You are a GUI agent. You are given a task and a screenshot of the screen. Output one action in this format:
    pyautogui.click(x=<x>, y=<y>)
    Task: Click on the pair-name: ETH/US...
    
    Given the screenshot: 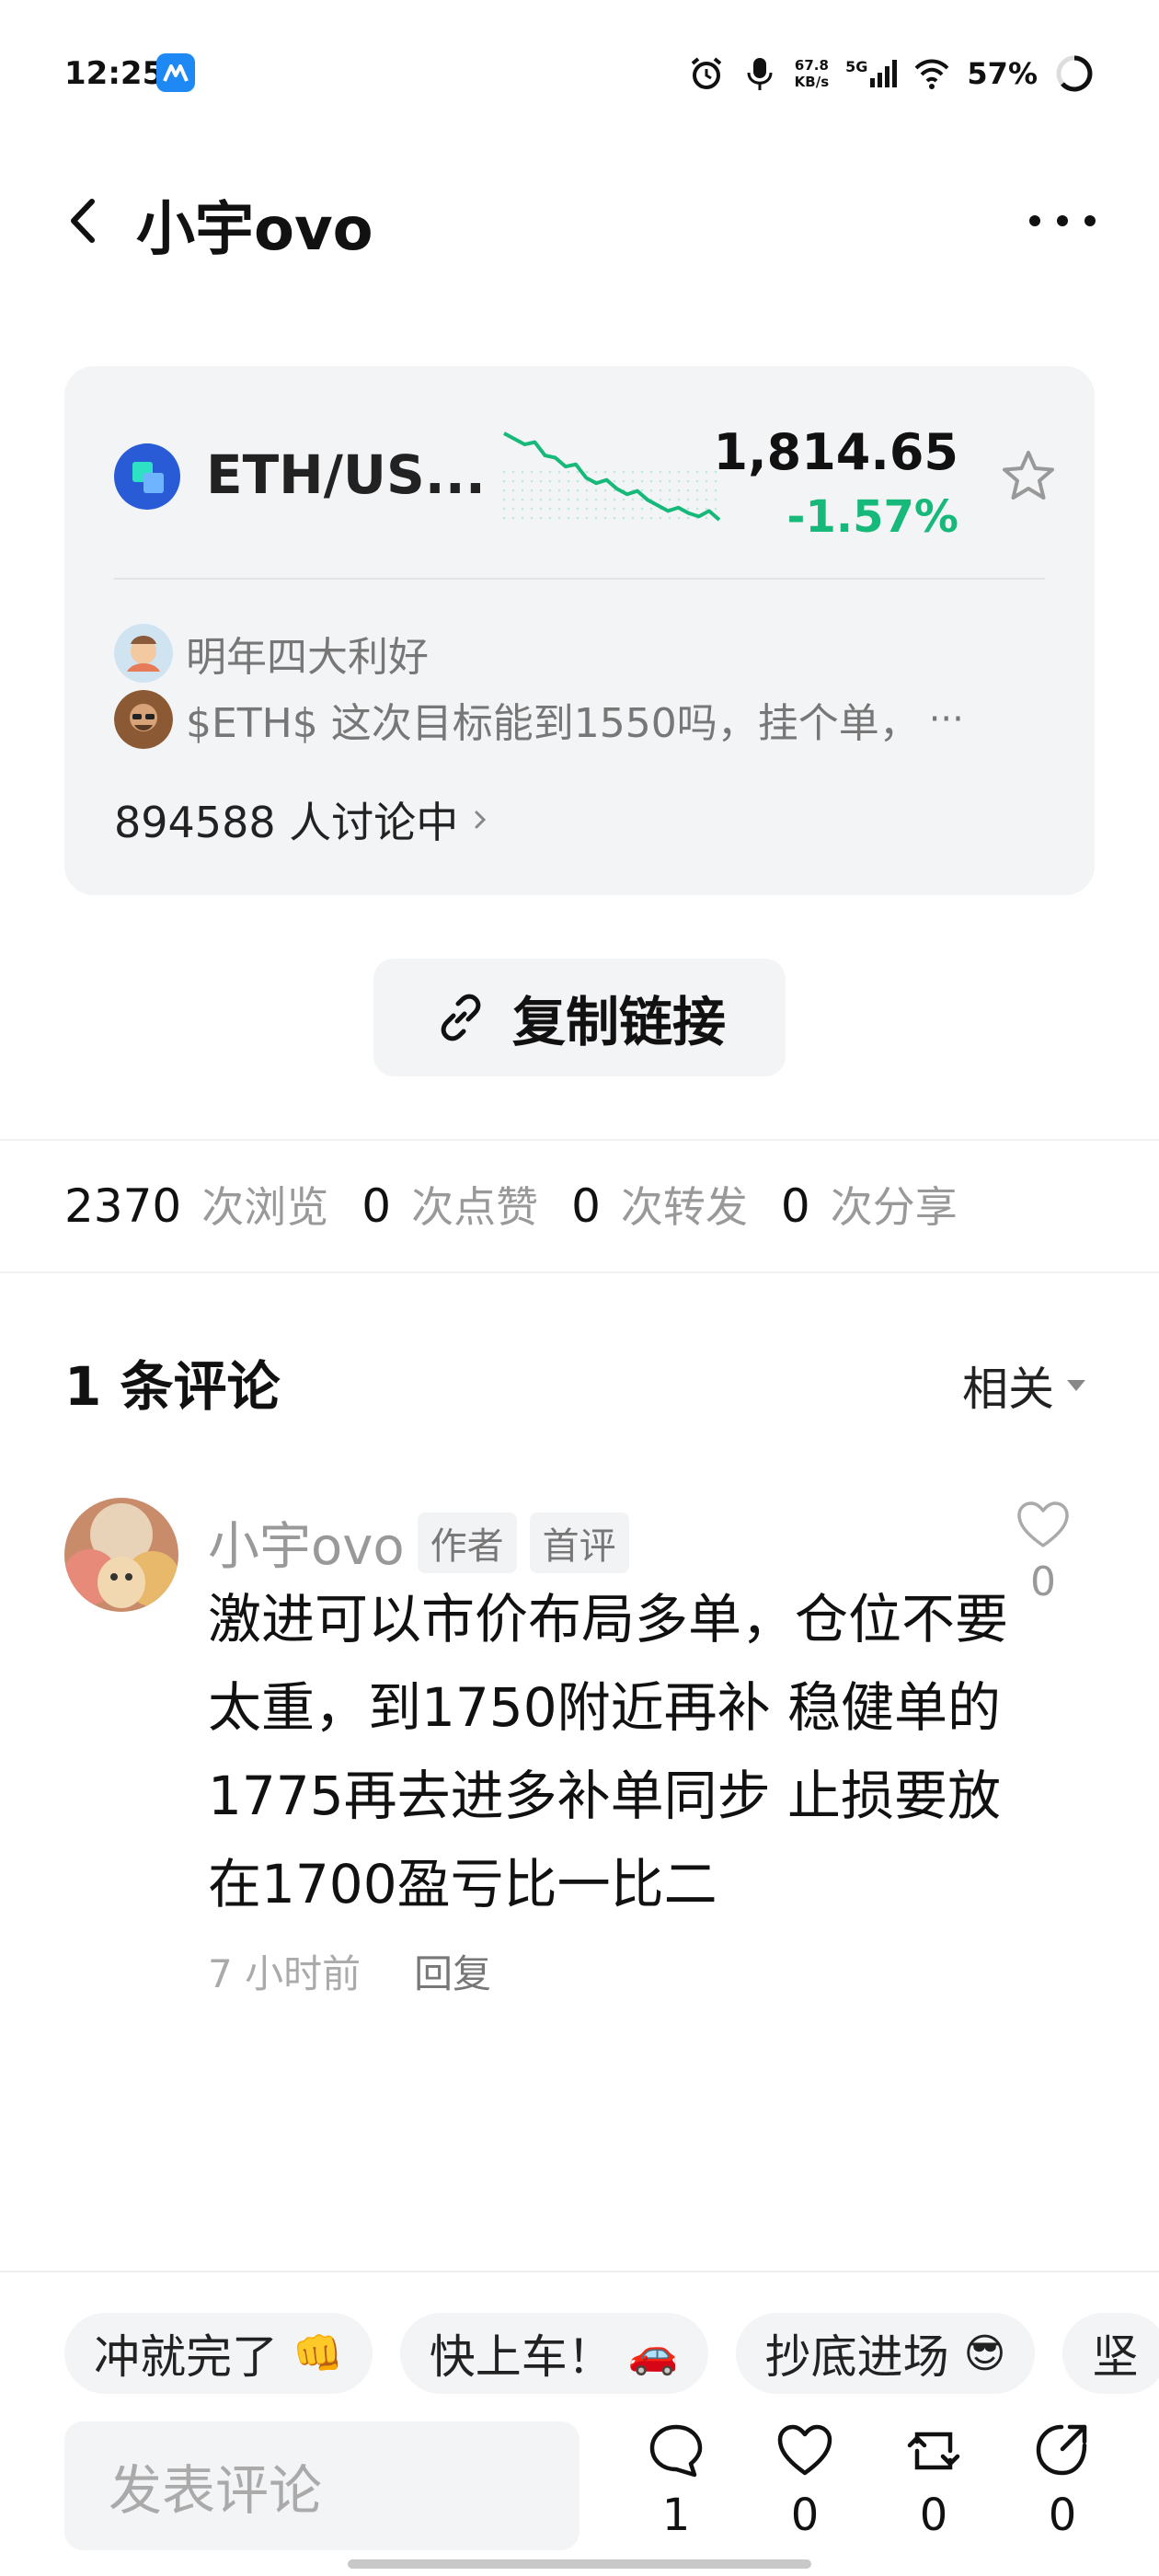 What is the action you would take?
    pyautogui.click(x=346, y=474)
    